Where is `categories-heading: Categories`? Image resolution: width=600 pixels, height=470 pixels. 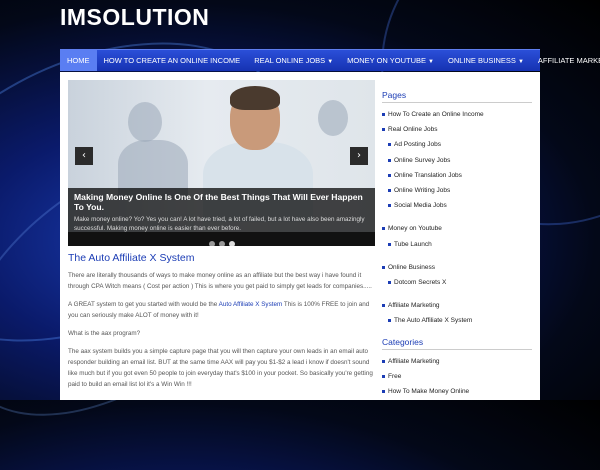
categories-heading: Categories is located at coordinates (457, 343).